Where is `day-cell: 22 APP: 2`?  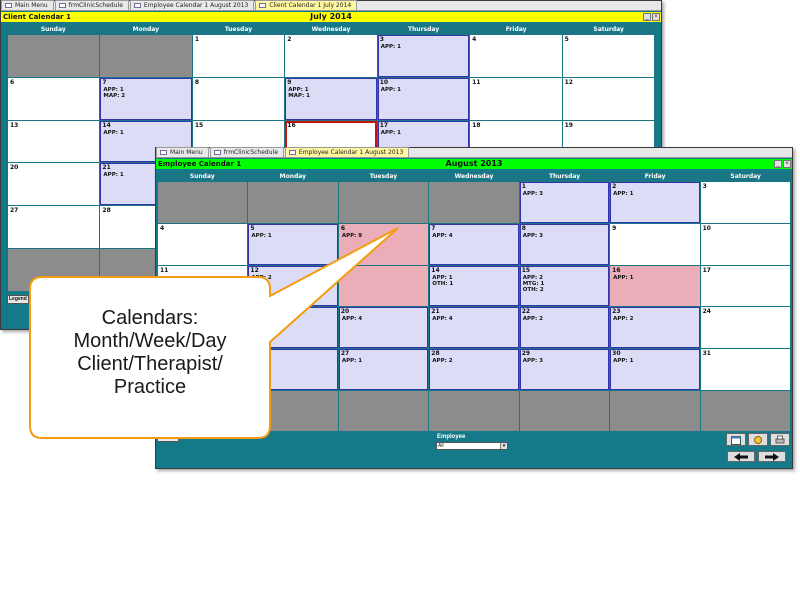 day-cell: 22 APP: 2 is located at coordinates (564, 328).